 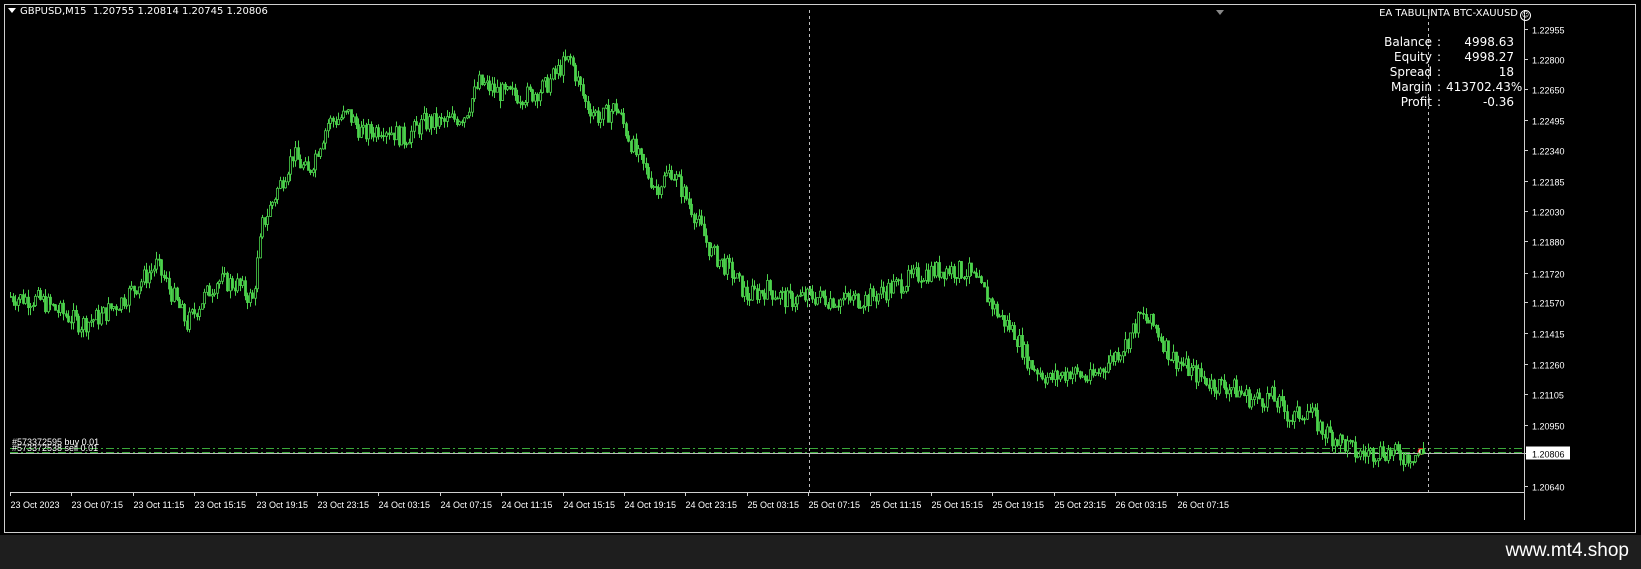 What do you see at coordinates (1489, 42) in the screenshot?
I see `account-value: 4998.63` at bounding box center [1489, 42].